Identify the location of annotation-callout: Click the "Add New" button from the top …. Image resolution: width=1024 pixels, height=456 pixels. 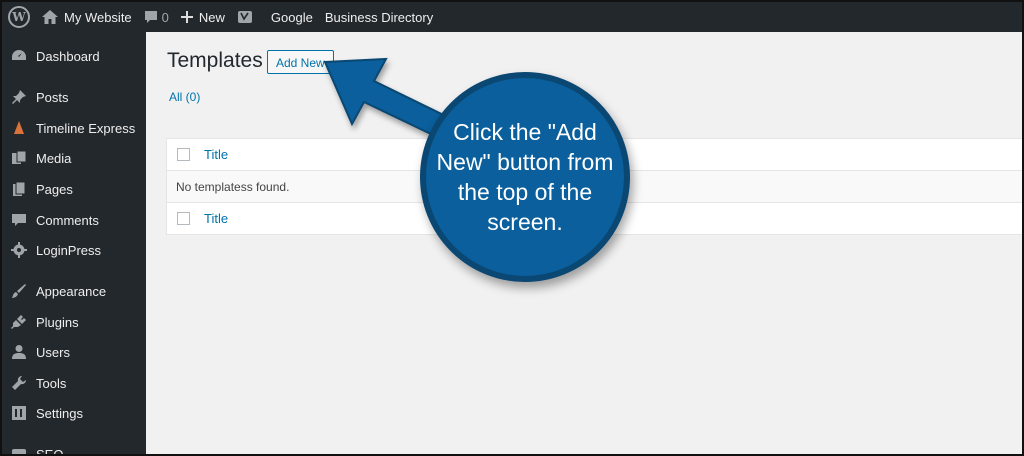
(525, 177).